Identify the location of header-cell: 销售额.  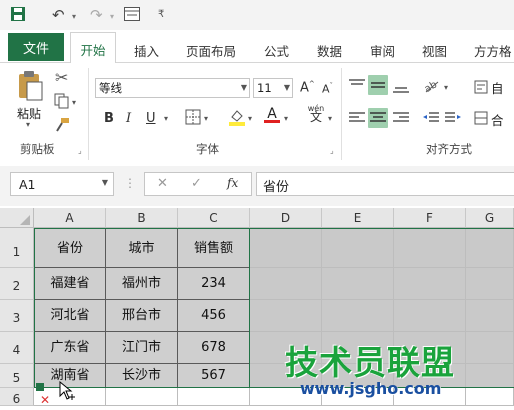
(214, 248).